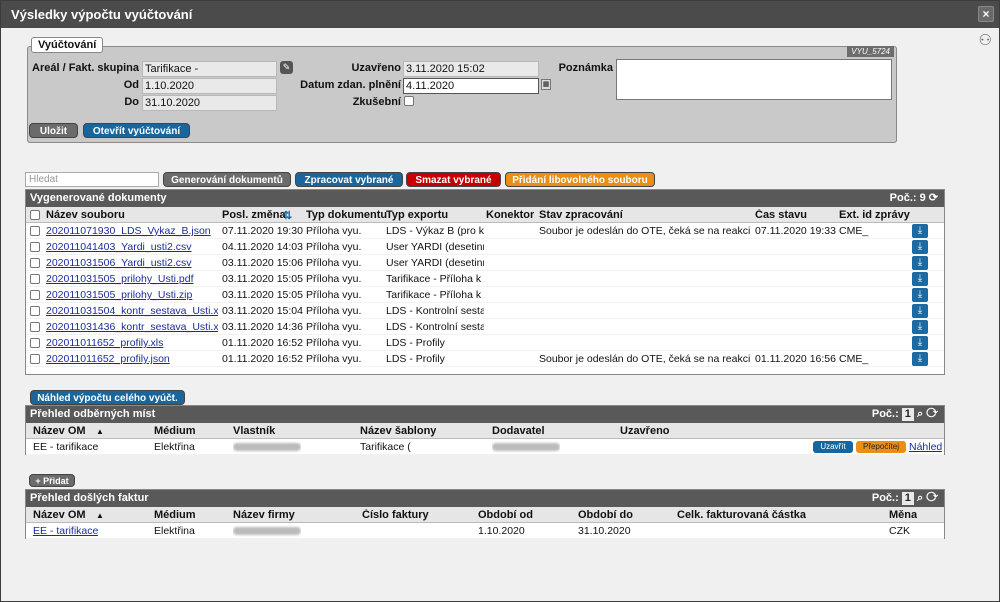 The image size is (1000, 602). I want to click on poznamka-label: Poznámka, so click(585, 68).